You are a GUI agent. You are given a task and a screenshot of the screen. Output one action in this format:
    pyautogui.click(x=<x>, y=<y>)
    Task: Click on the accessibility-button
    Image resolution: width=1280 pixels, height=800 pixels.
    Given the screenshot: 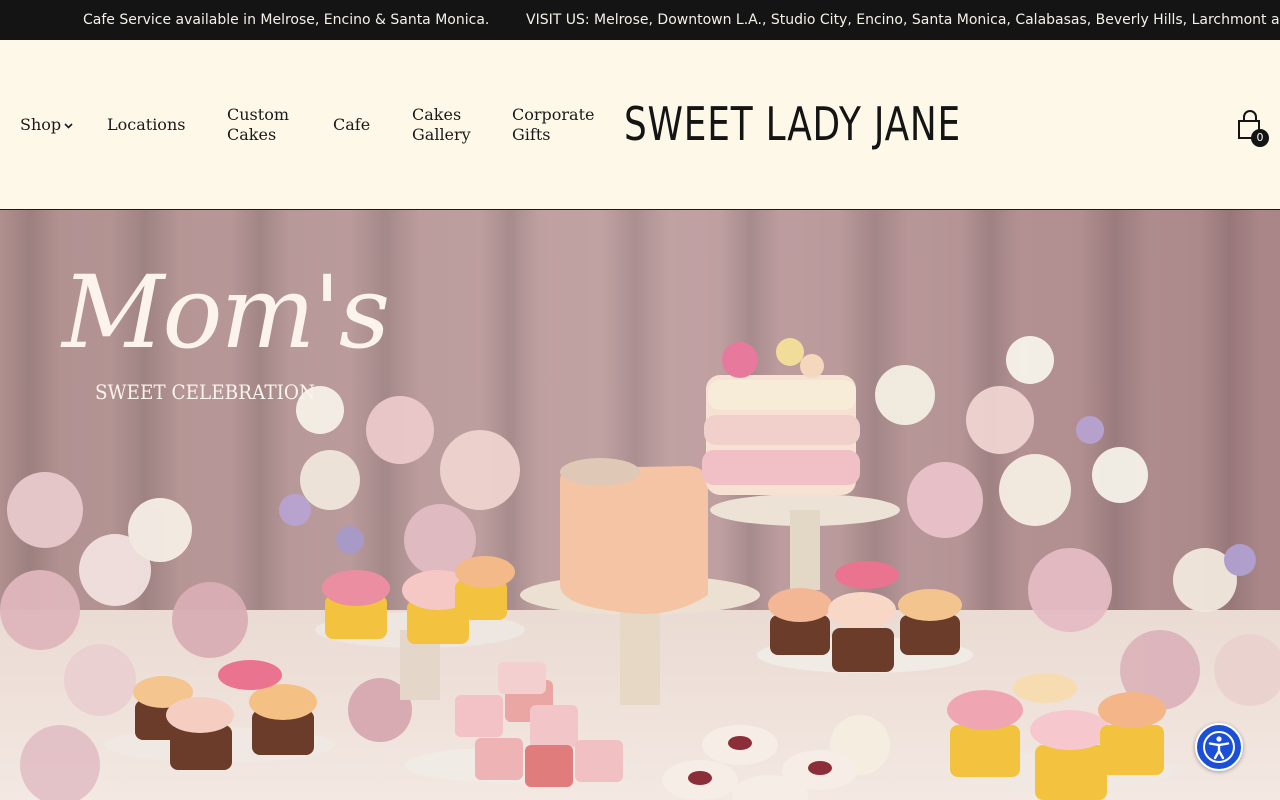 What is the action you would take?
    pyautogui.click(x=1219, y=747)
    